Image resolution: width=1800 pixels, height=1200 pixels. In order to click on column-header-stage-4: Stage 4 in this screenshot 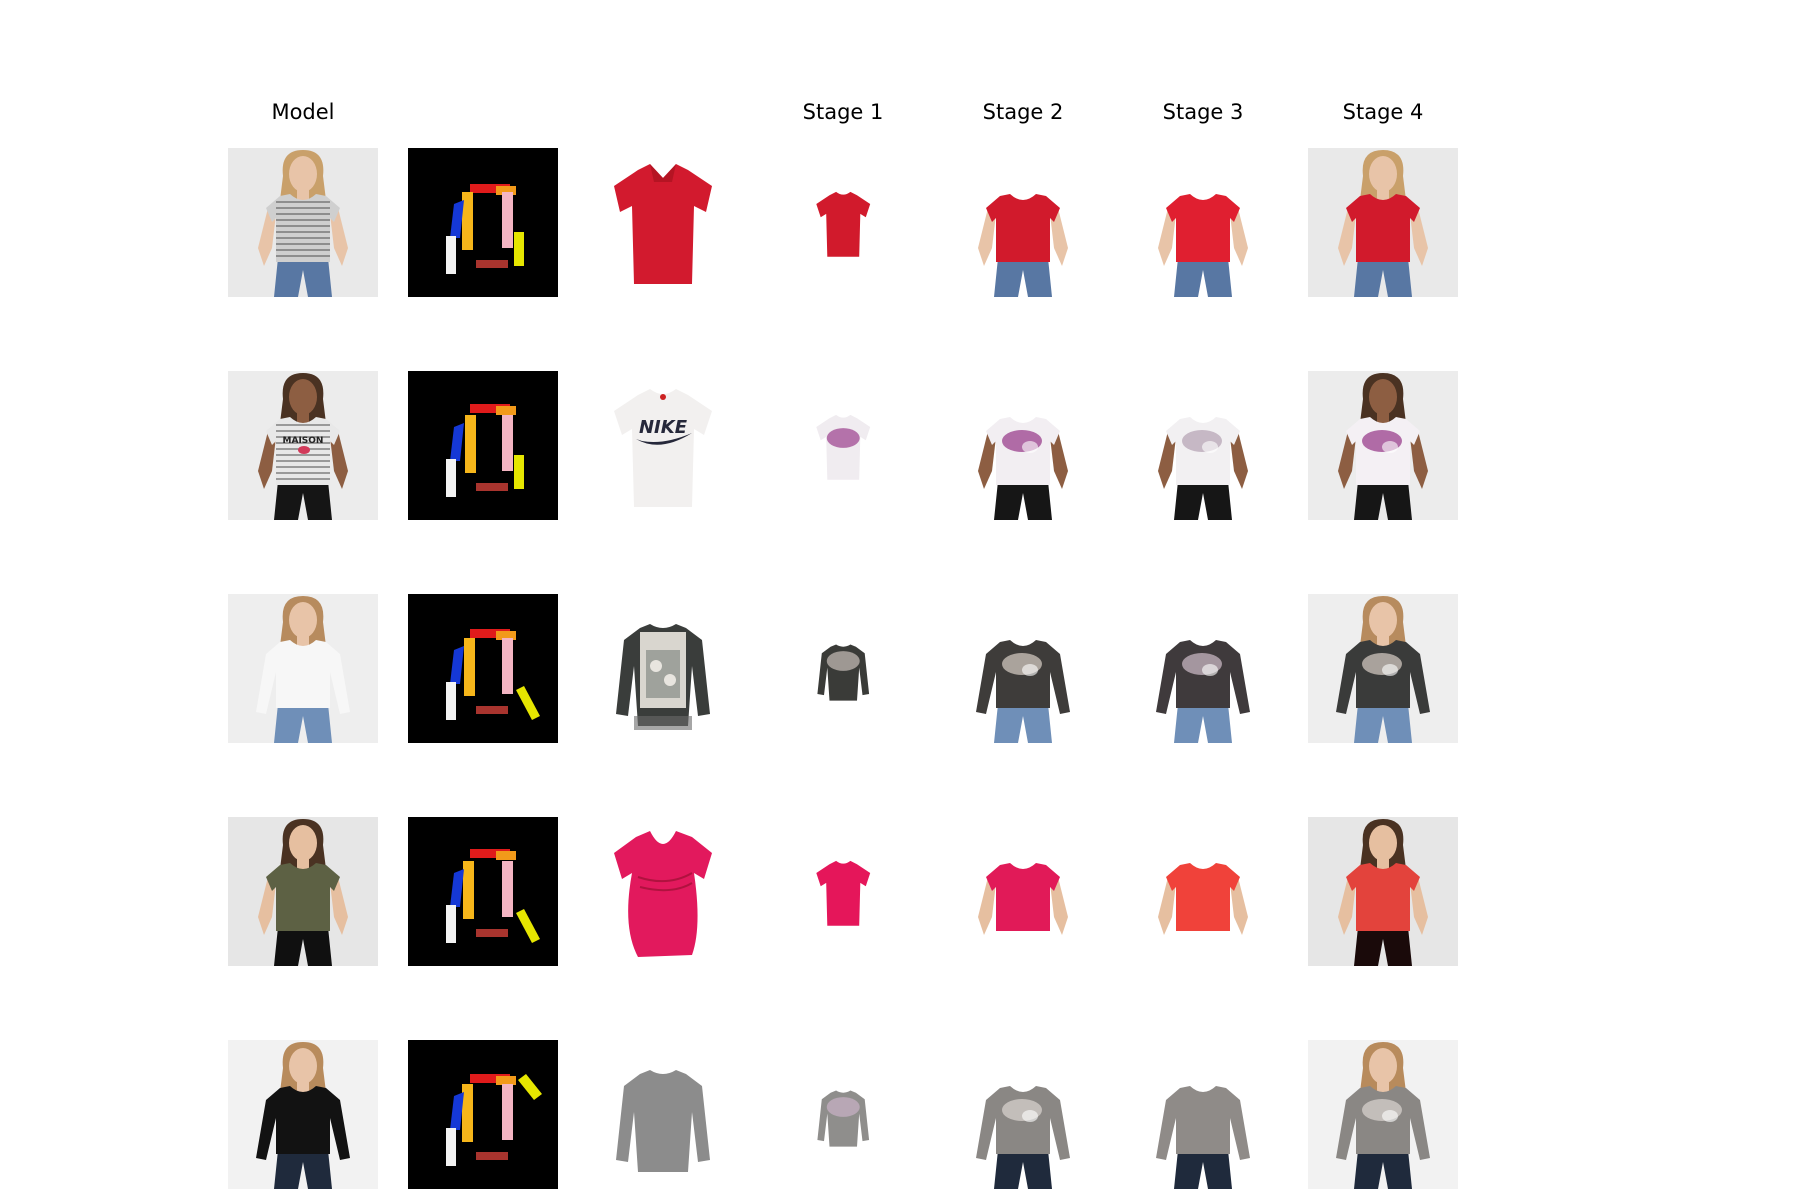, I will do `click(1383, 112)`.